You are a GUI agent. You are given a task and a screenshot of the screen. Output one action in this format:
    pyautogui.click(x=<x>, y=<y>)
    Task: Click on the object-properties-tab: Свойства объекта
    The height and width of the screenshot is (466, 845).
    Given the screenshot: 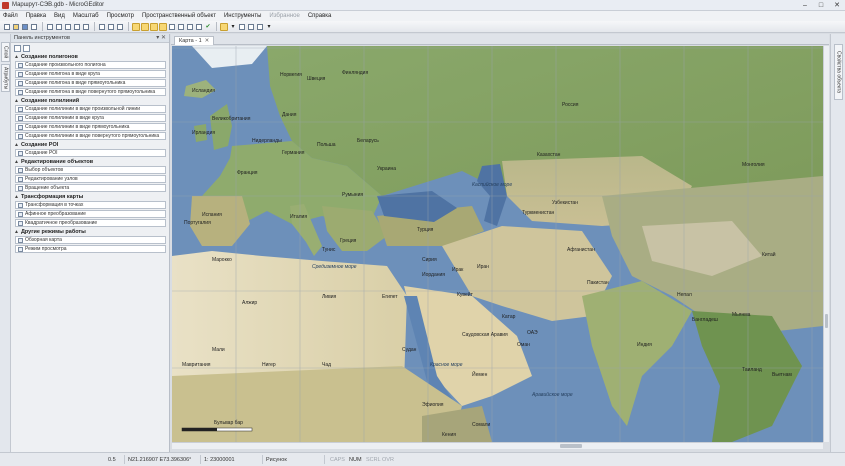 What is the action you would take?
    pyautogui.click(x=838, y=72)
    